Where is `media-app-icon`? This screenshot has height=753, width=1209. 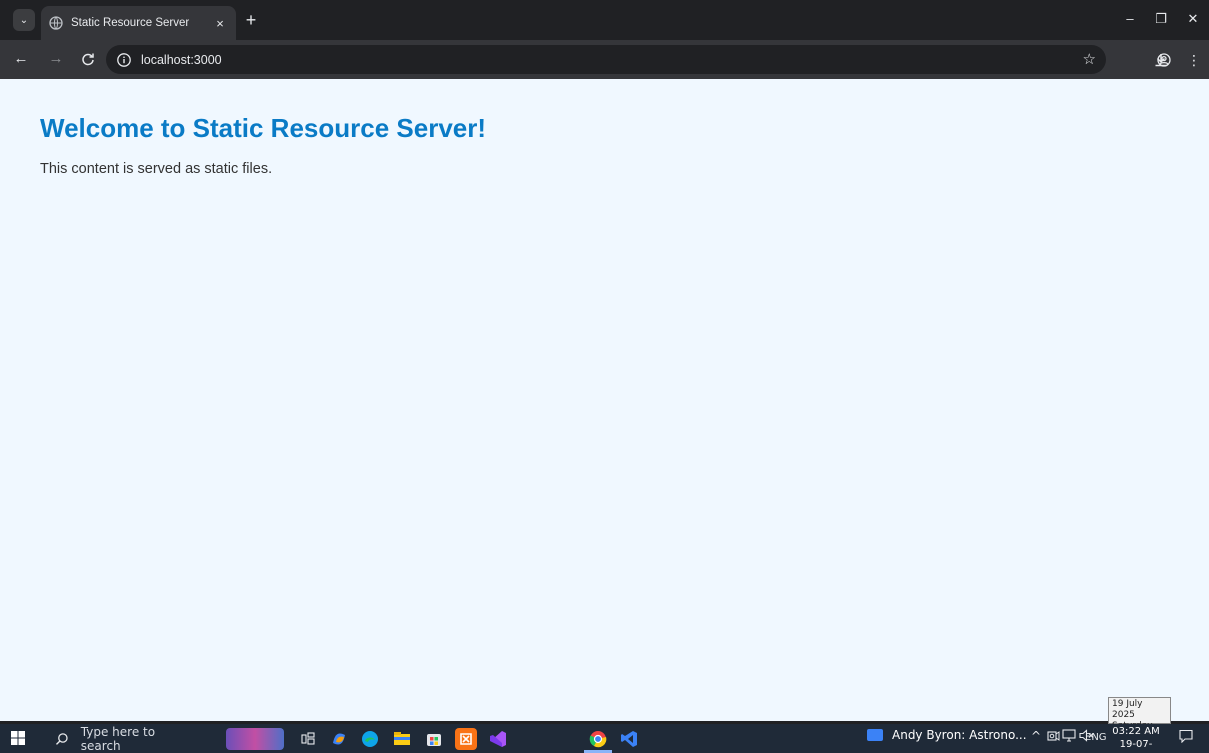
media-app-icon is located at coordinates (875, 735).